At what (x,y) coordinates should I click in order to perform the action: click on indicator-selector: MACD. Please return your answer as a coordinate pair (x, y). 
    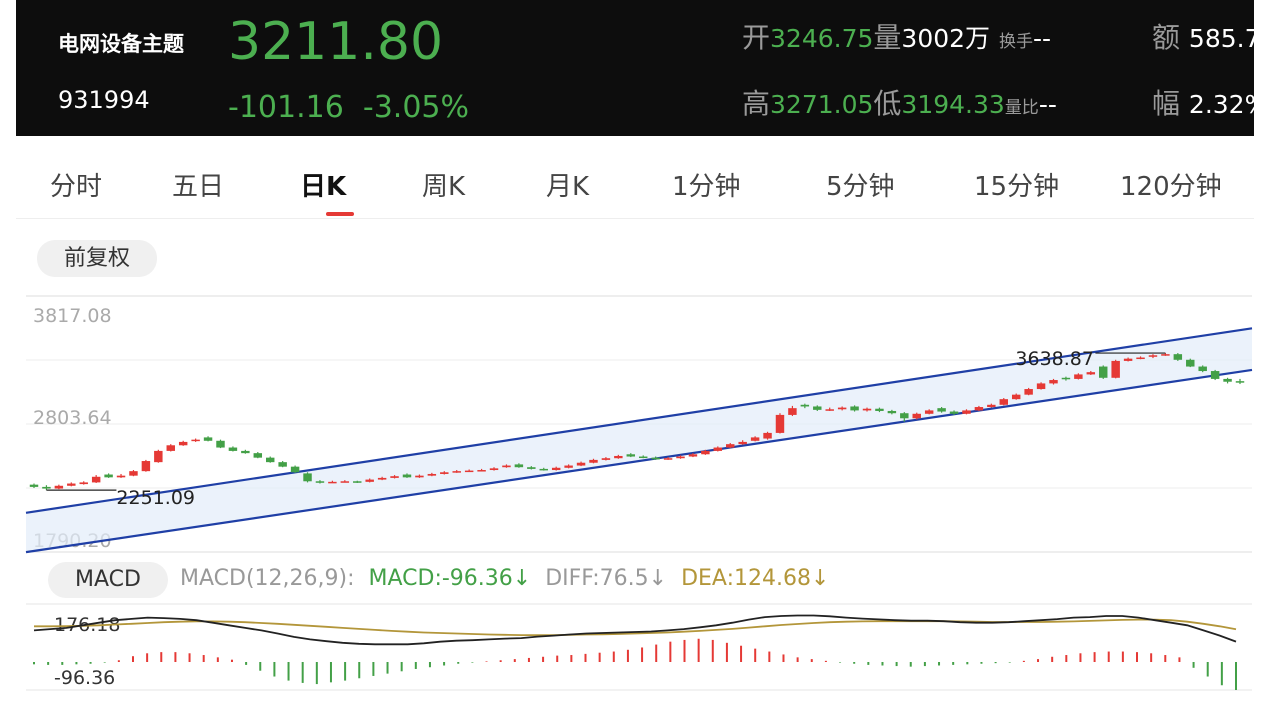
    Looking at the image, I should click on (108, 580).